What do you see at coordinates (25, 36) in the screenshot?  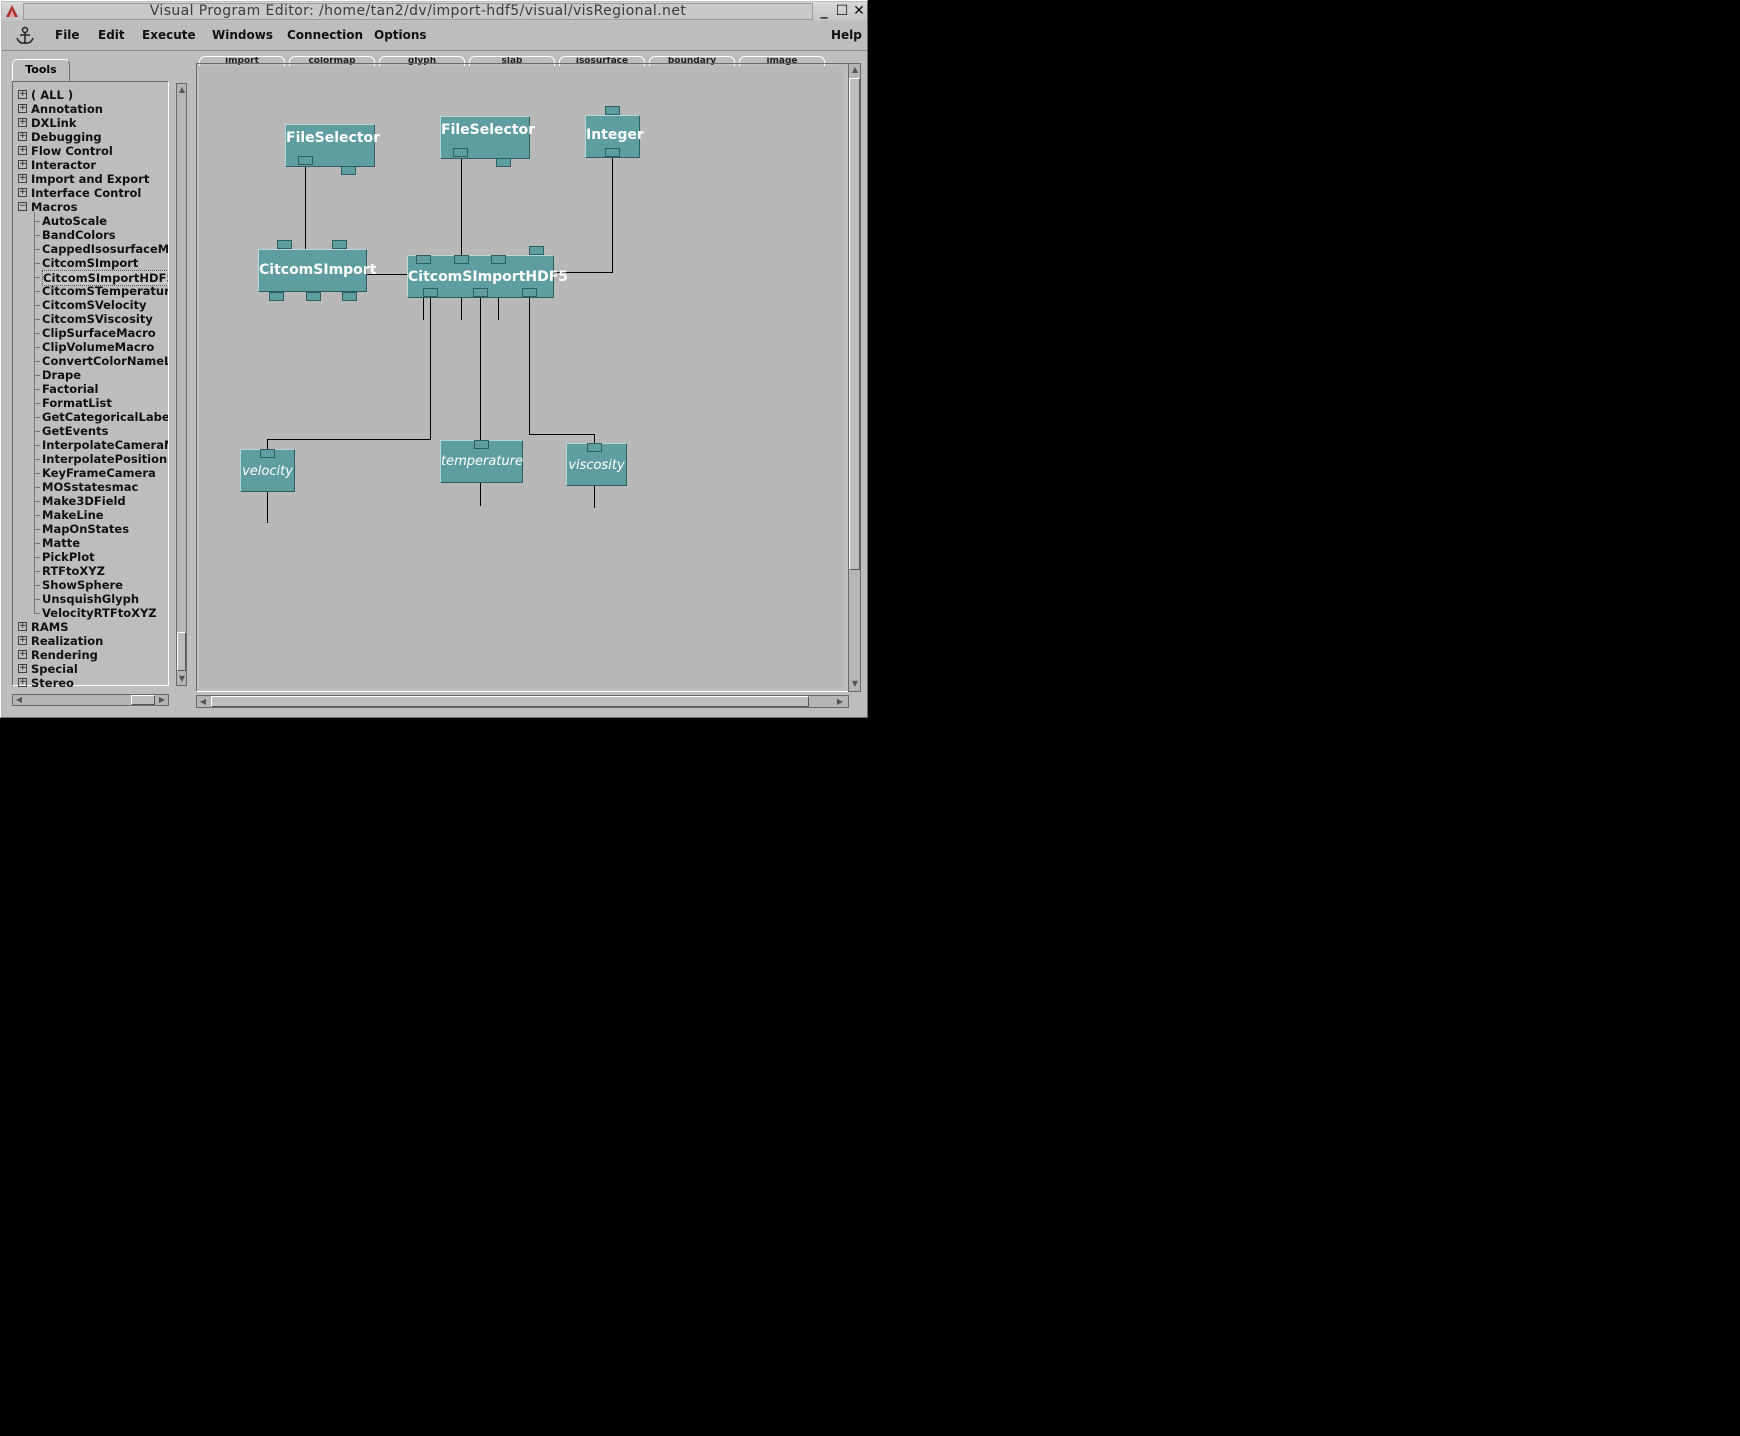 I see `anchor-icon` at bounding box center [25, 36].